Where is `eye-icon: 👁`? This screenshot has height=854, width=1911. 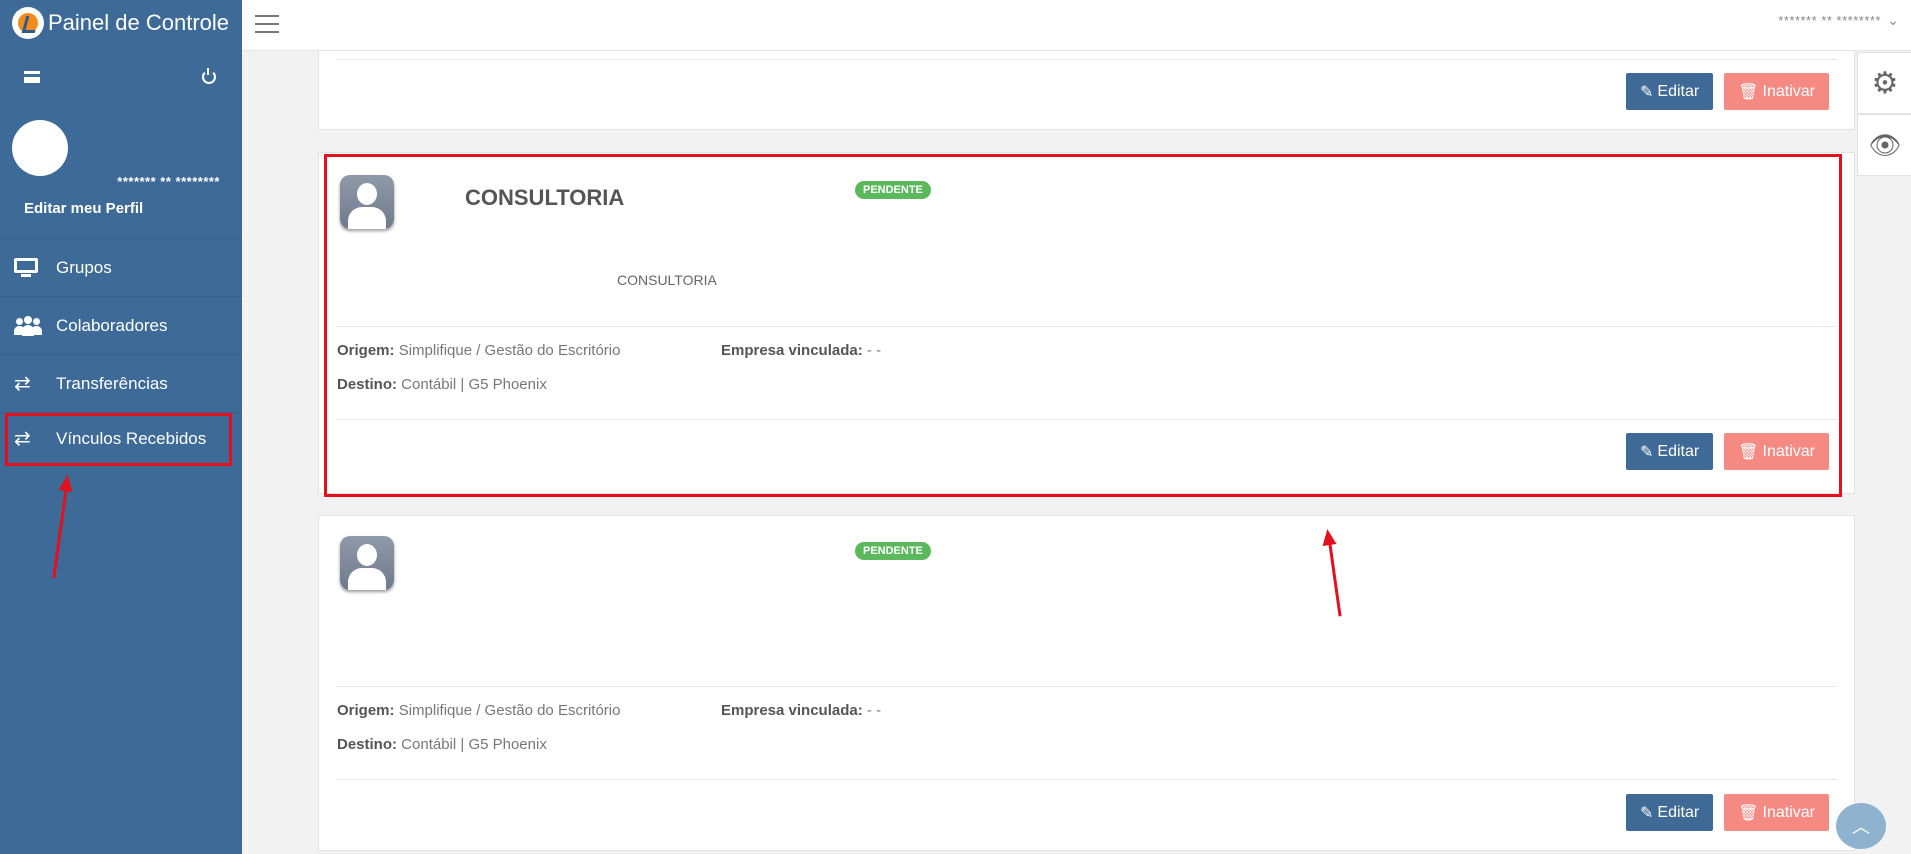 eye-icon: 👁 is located at coordinates (1884, 145).